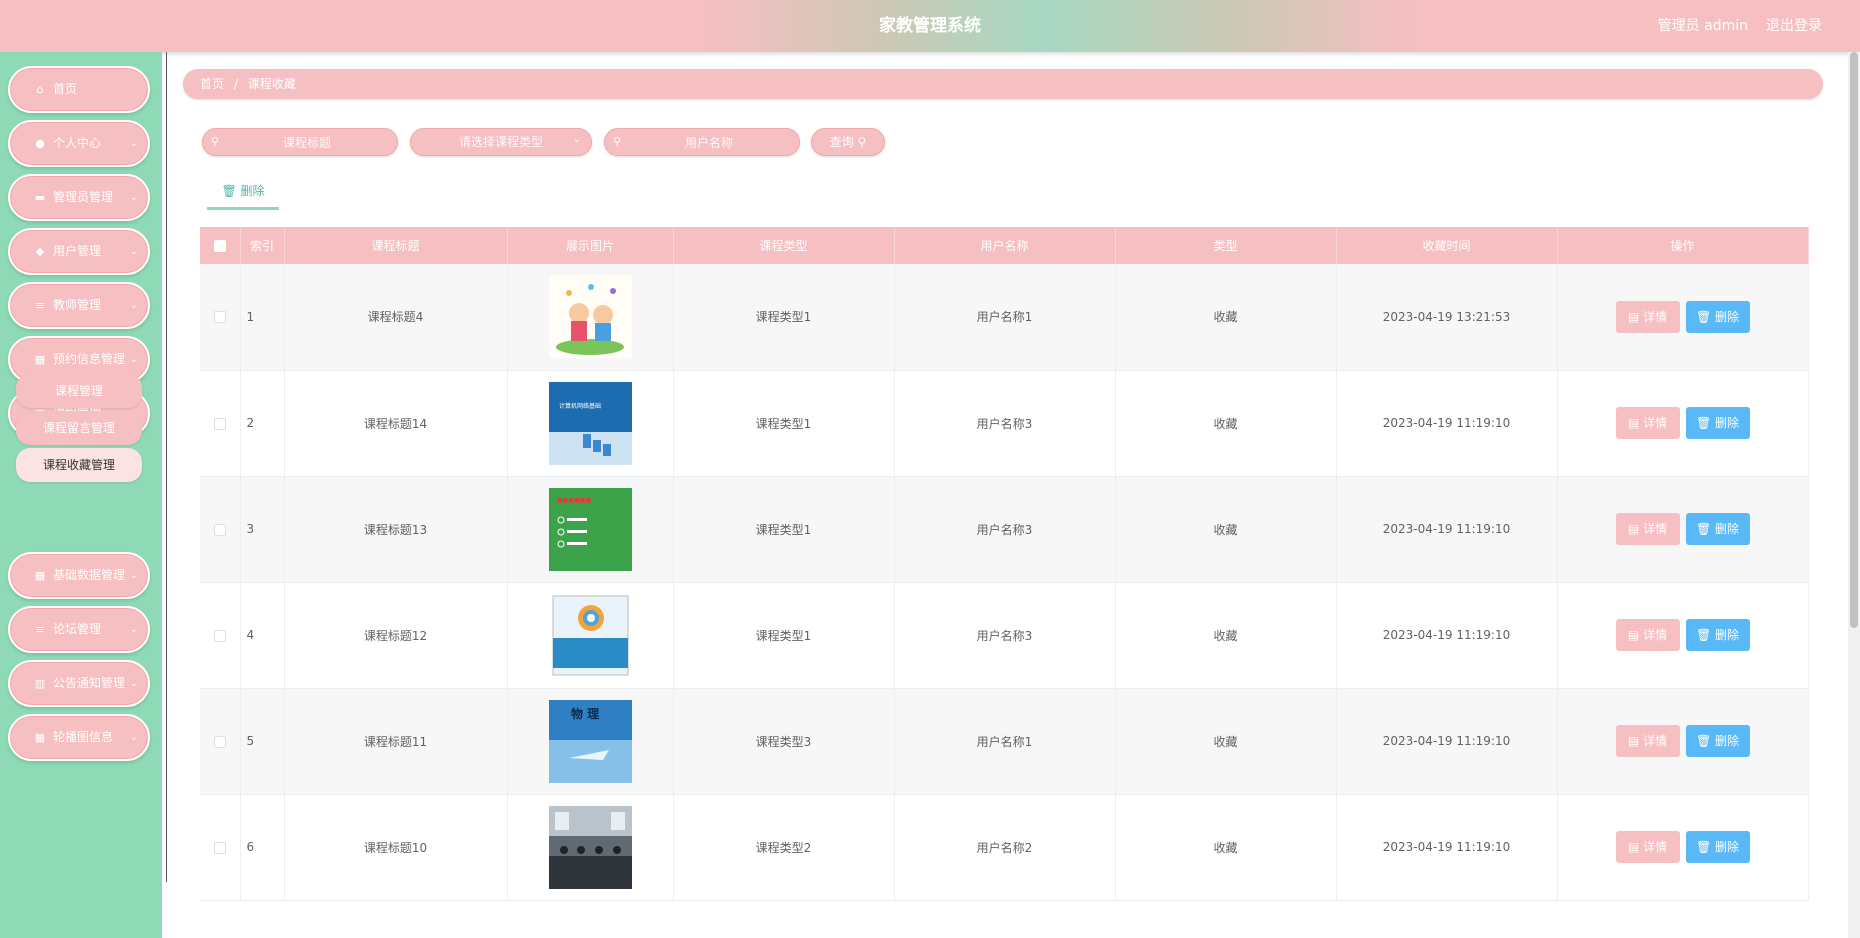 The image size is (1860, 938). Describe the element at coordinates (40, 197) in the screenshot. I see `chat-icon: ▬` at that location.